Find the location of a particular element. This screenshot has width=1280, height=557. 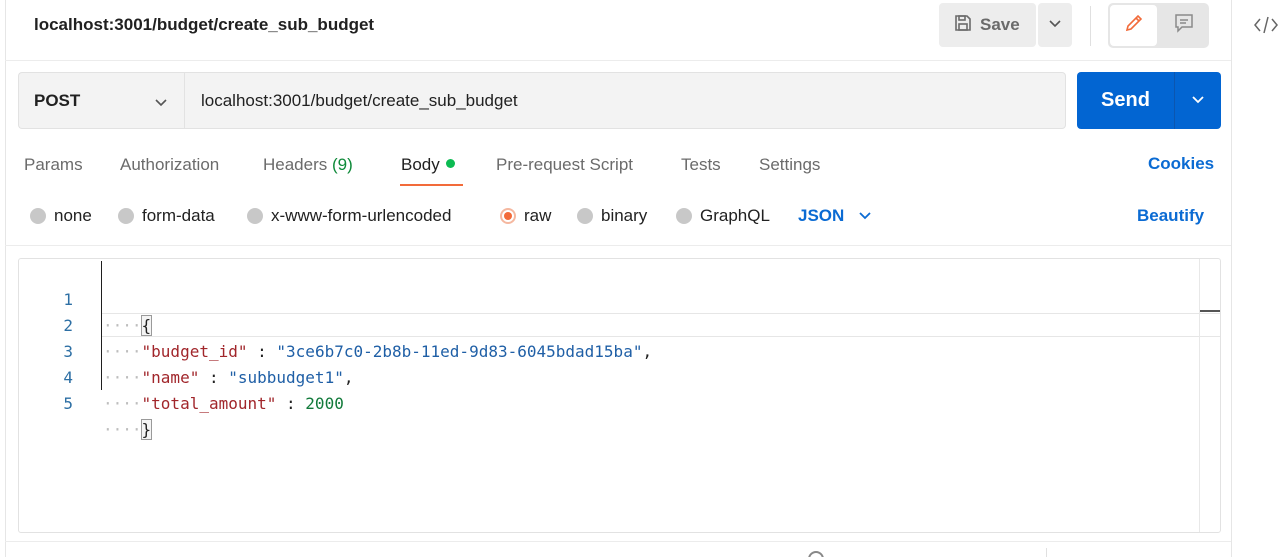

line-content: ····"total_amount" : 2000 is located at coordinates (223, 404).